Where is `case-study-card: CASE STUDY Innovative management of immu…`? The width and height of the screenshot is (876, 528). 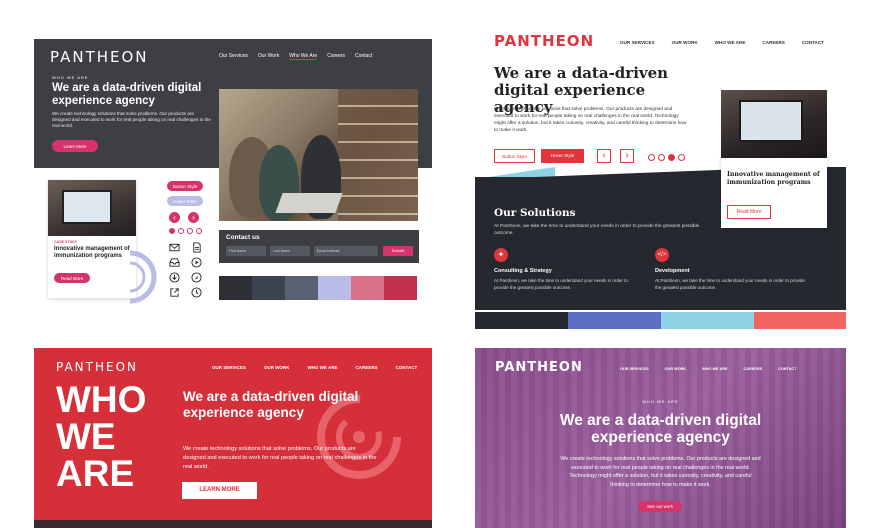
case-study-card: CASE STUDY Innovative management of immu… is located at coordinates (92, 239).